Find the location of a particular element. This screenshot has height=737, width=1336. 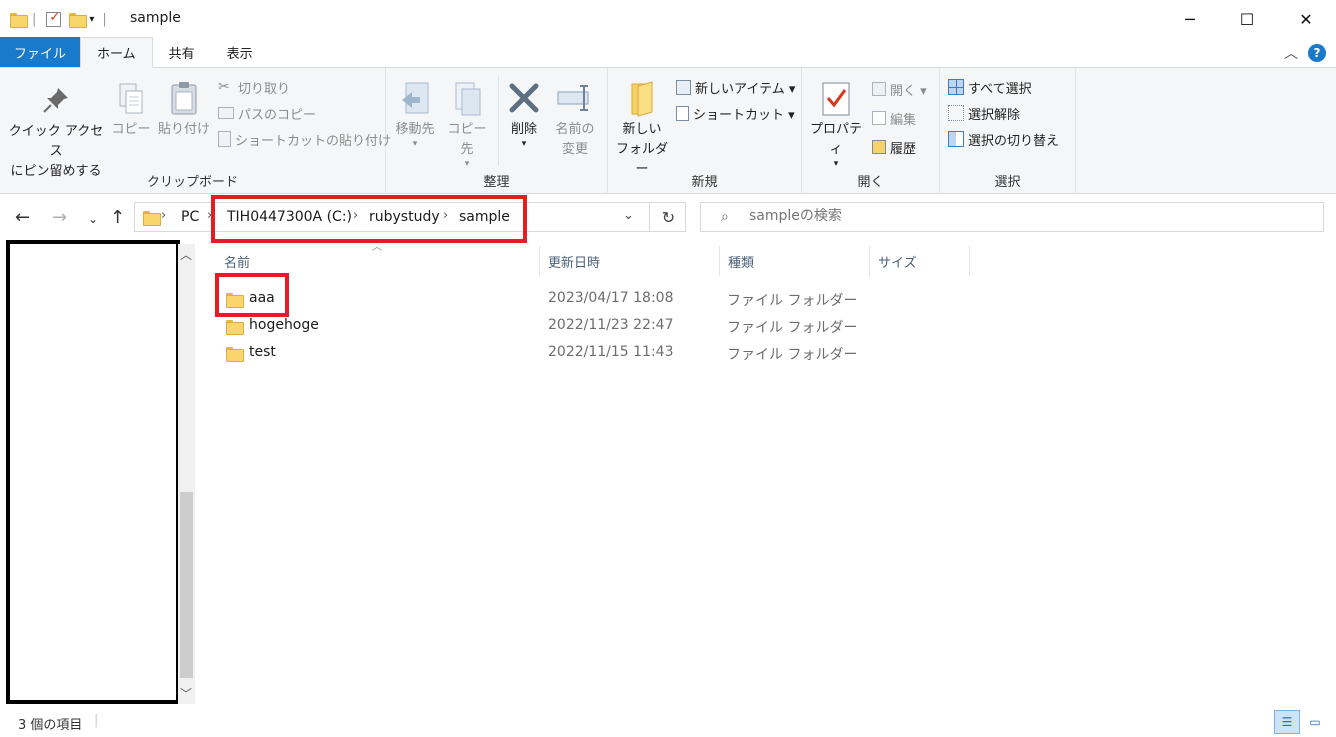

column-header-name: 名前 is located at coordinates (378, 261).